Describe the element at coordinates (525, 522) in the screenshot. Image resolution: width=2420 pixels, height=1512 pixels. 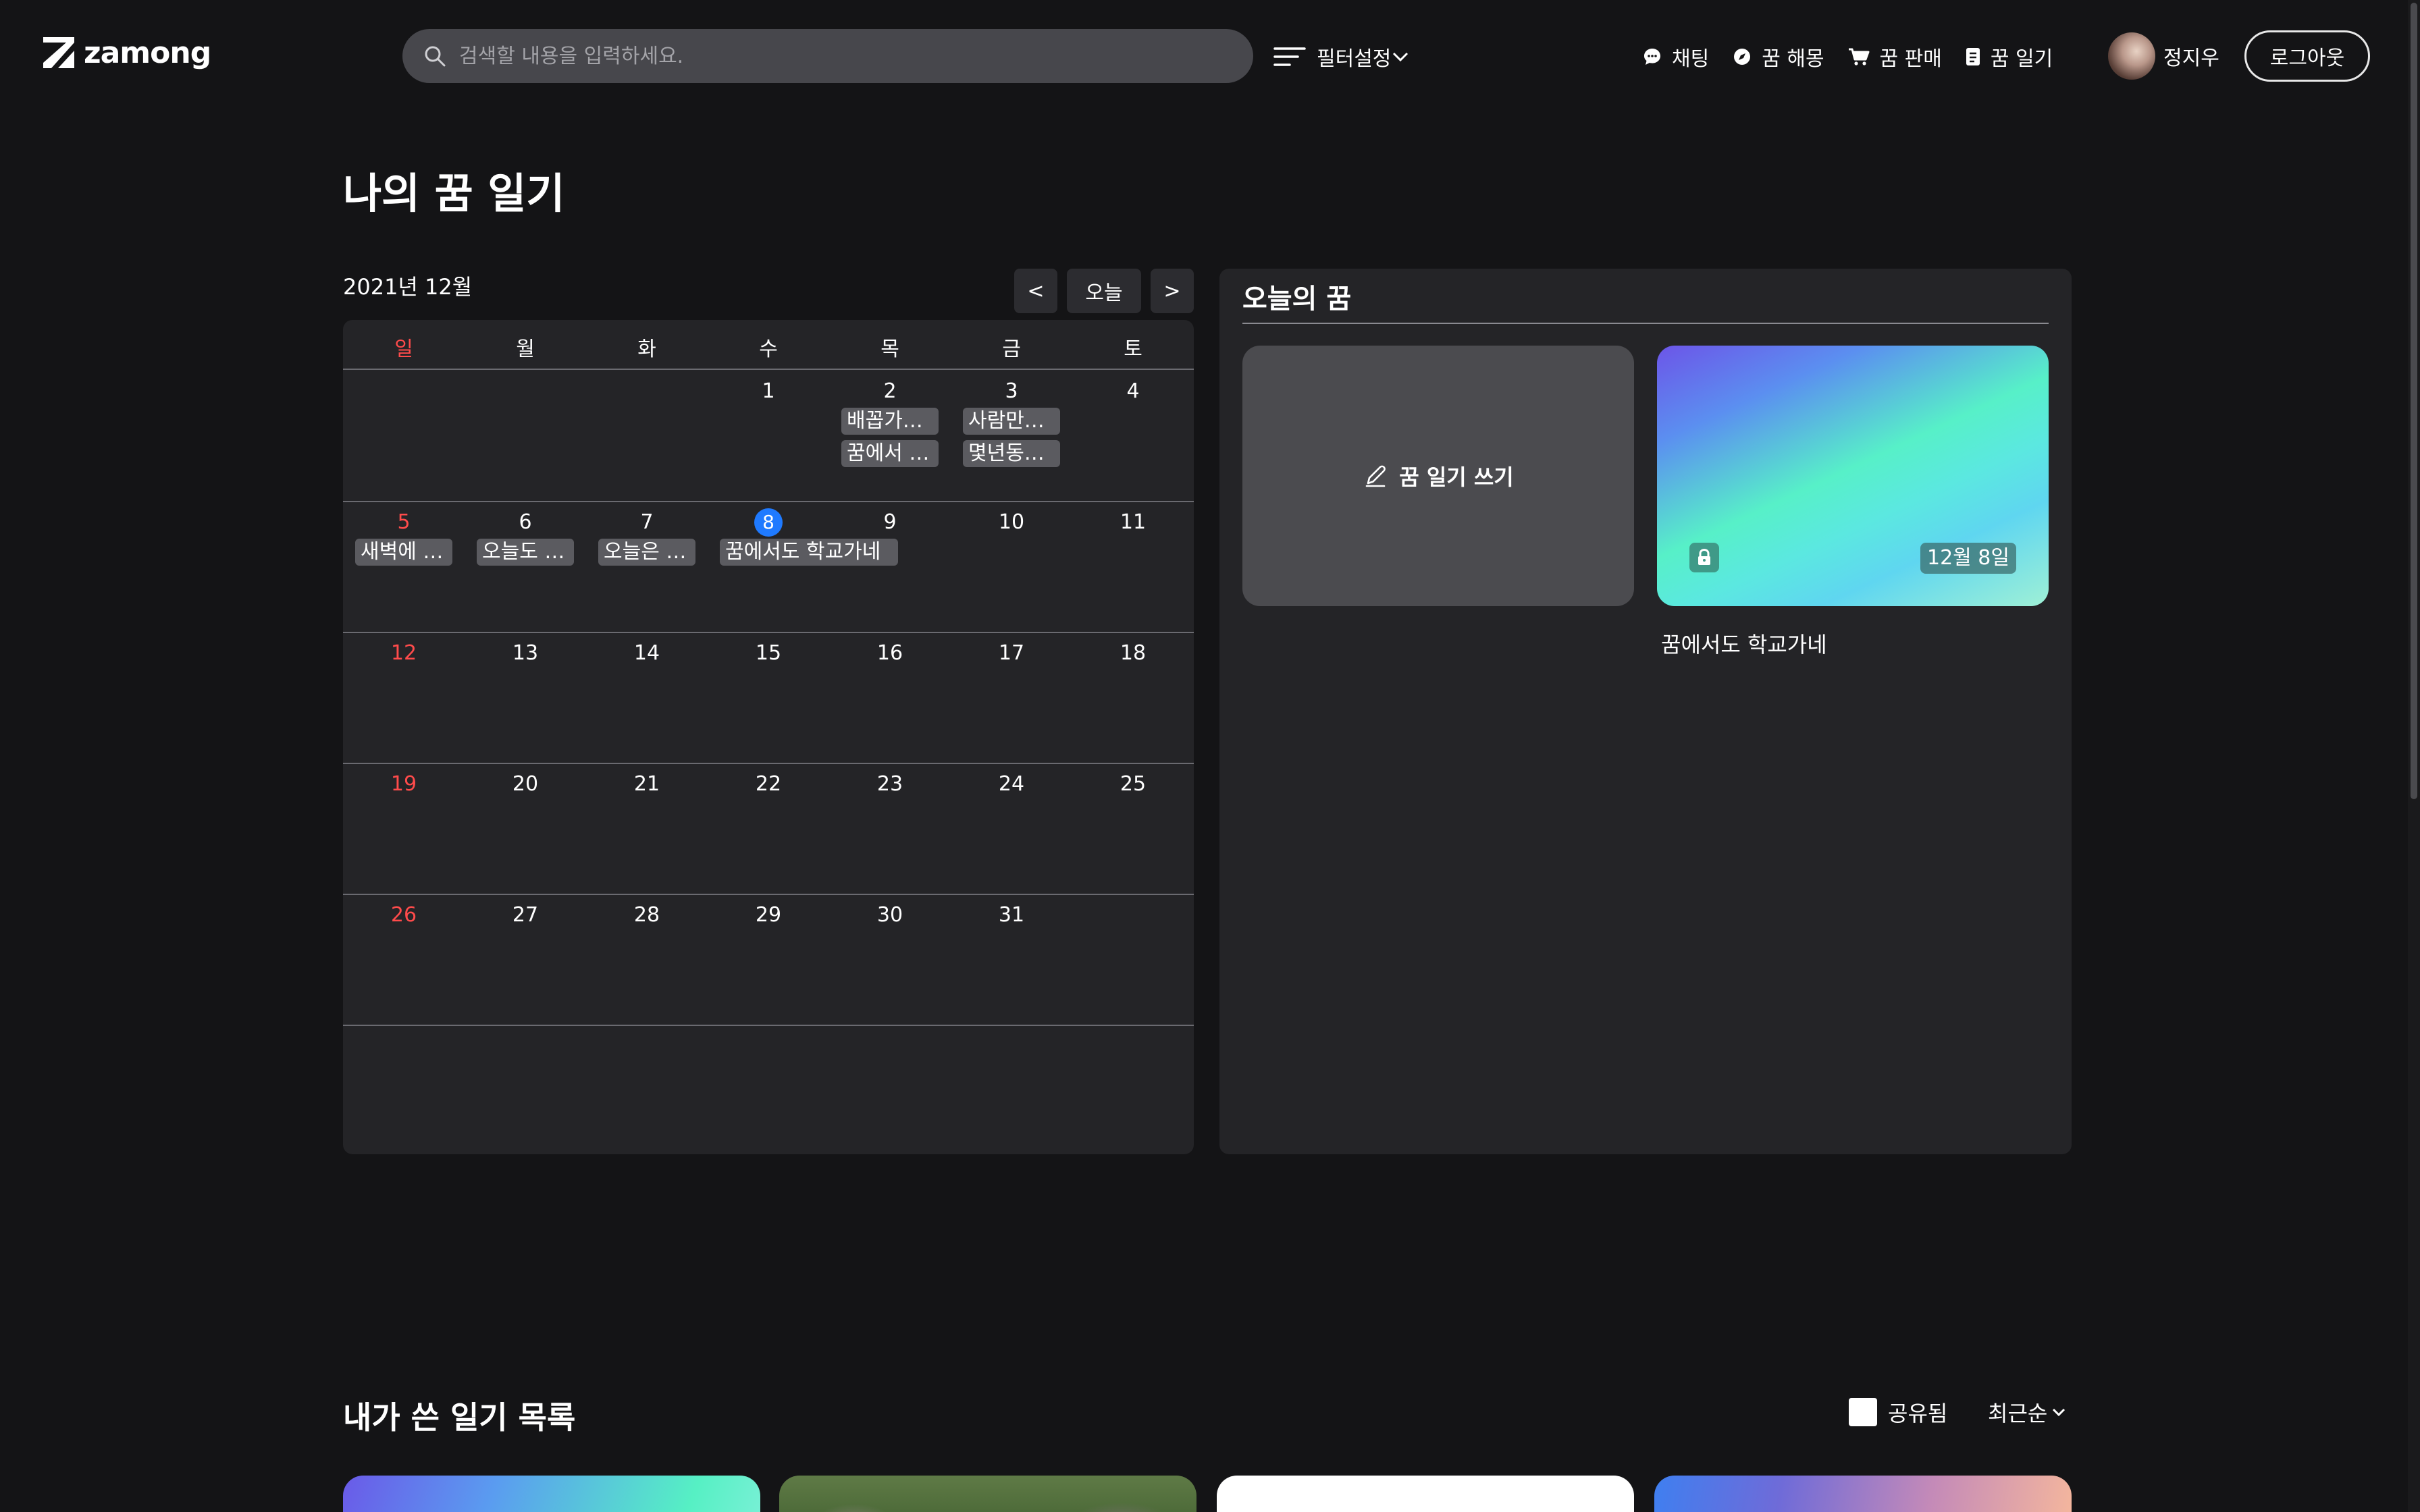
I see `calendar-day: 6` at that location.